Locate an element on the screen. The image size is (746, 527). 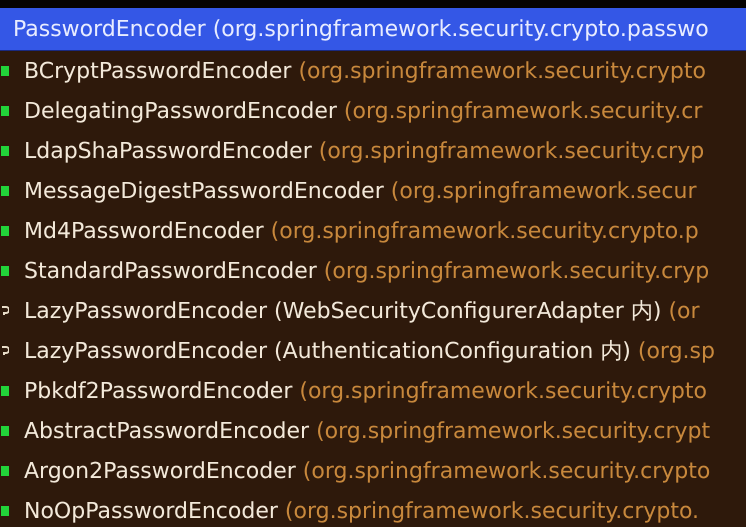
class-name: LdapShaPasswordEncoder is located at coordinates (168, 151).